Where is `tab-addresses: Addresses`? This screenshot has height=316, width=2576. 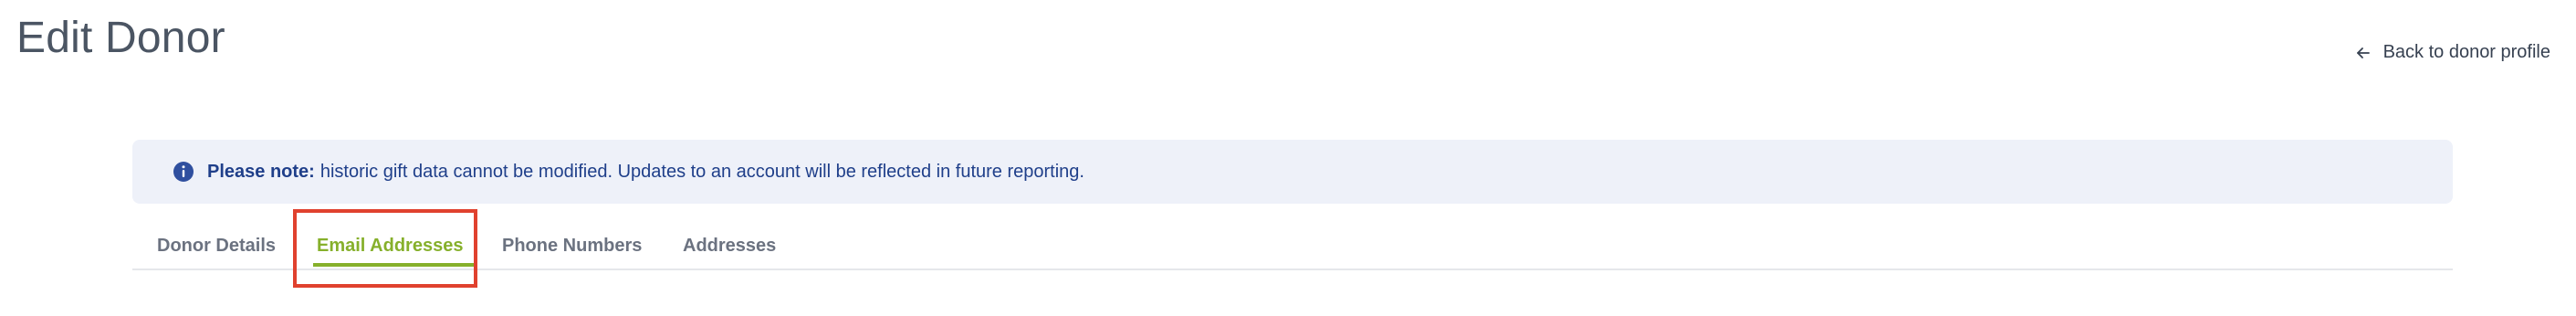
tab-addresses: Addresses is located at coordinates (729, 246).